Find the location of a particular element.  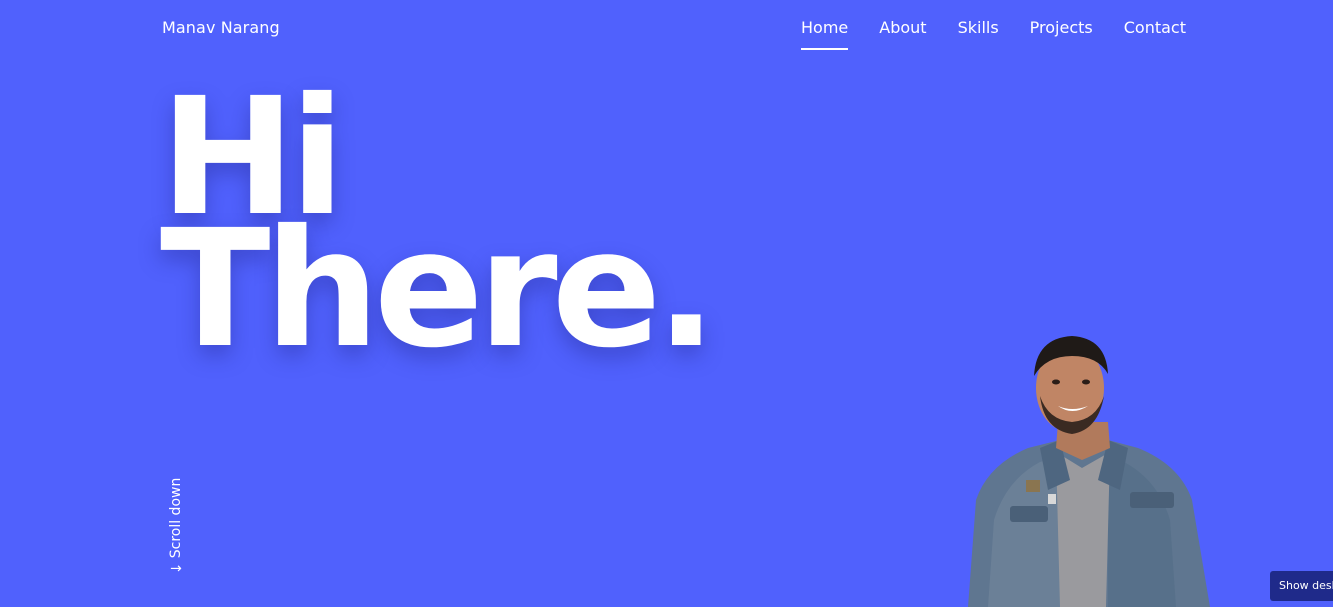

arrow-down-icon: ← is located at coordinates (176, 568).